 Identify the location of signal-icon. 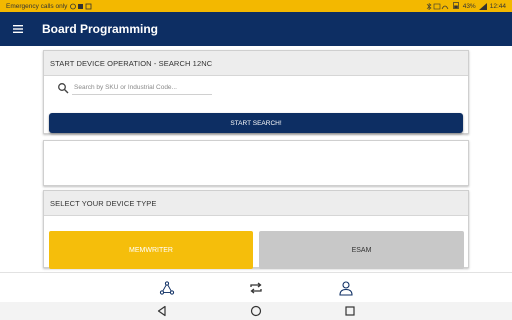
(482, 6).